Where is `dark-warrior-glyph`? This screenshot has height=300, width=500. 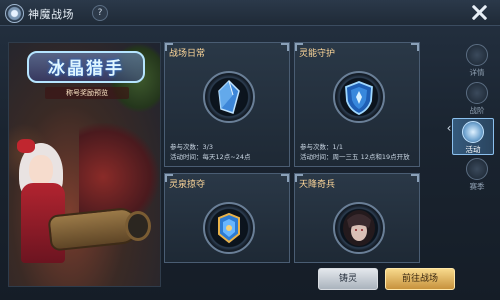
dark-warrior-glyph is located at coordinates (359, 228).